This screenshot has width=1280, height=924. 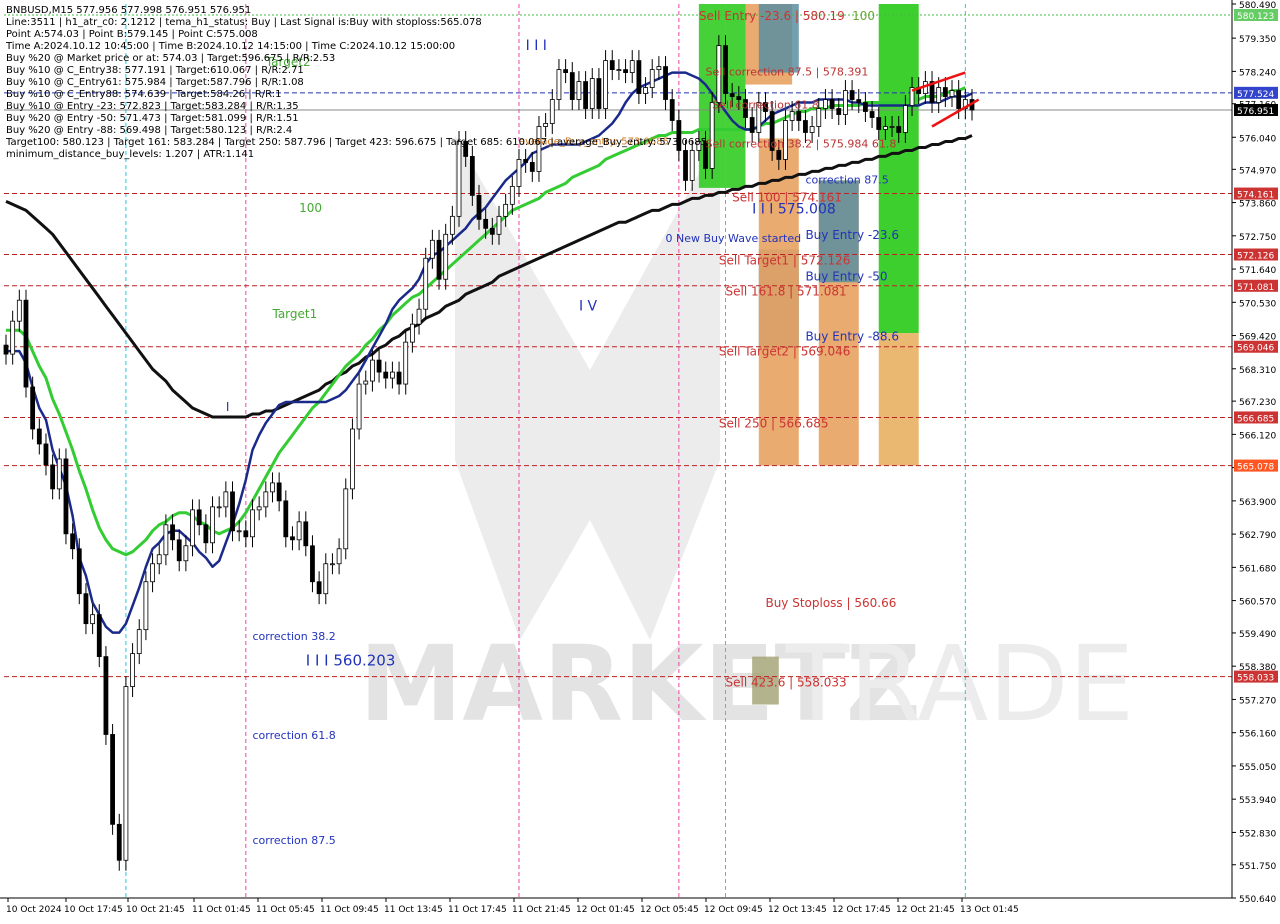 I want to click on y-tick-label: 562.790, so click(x=1257, y=536).